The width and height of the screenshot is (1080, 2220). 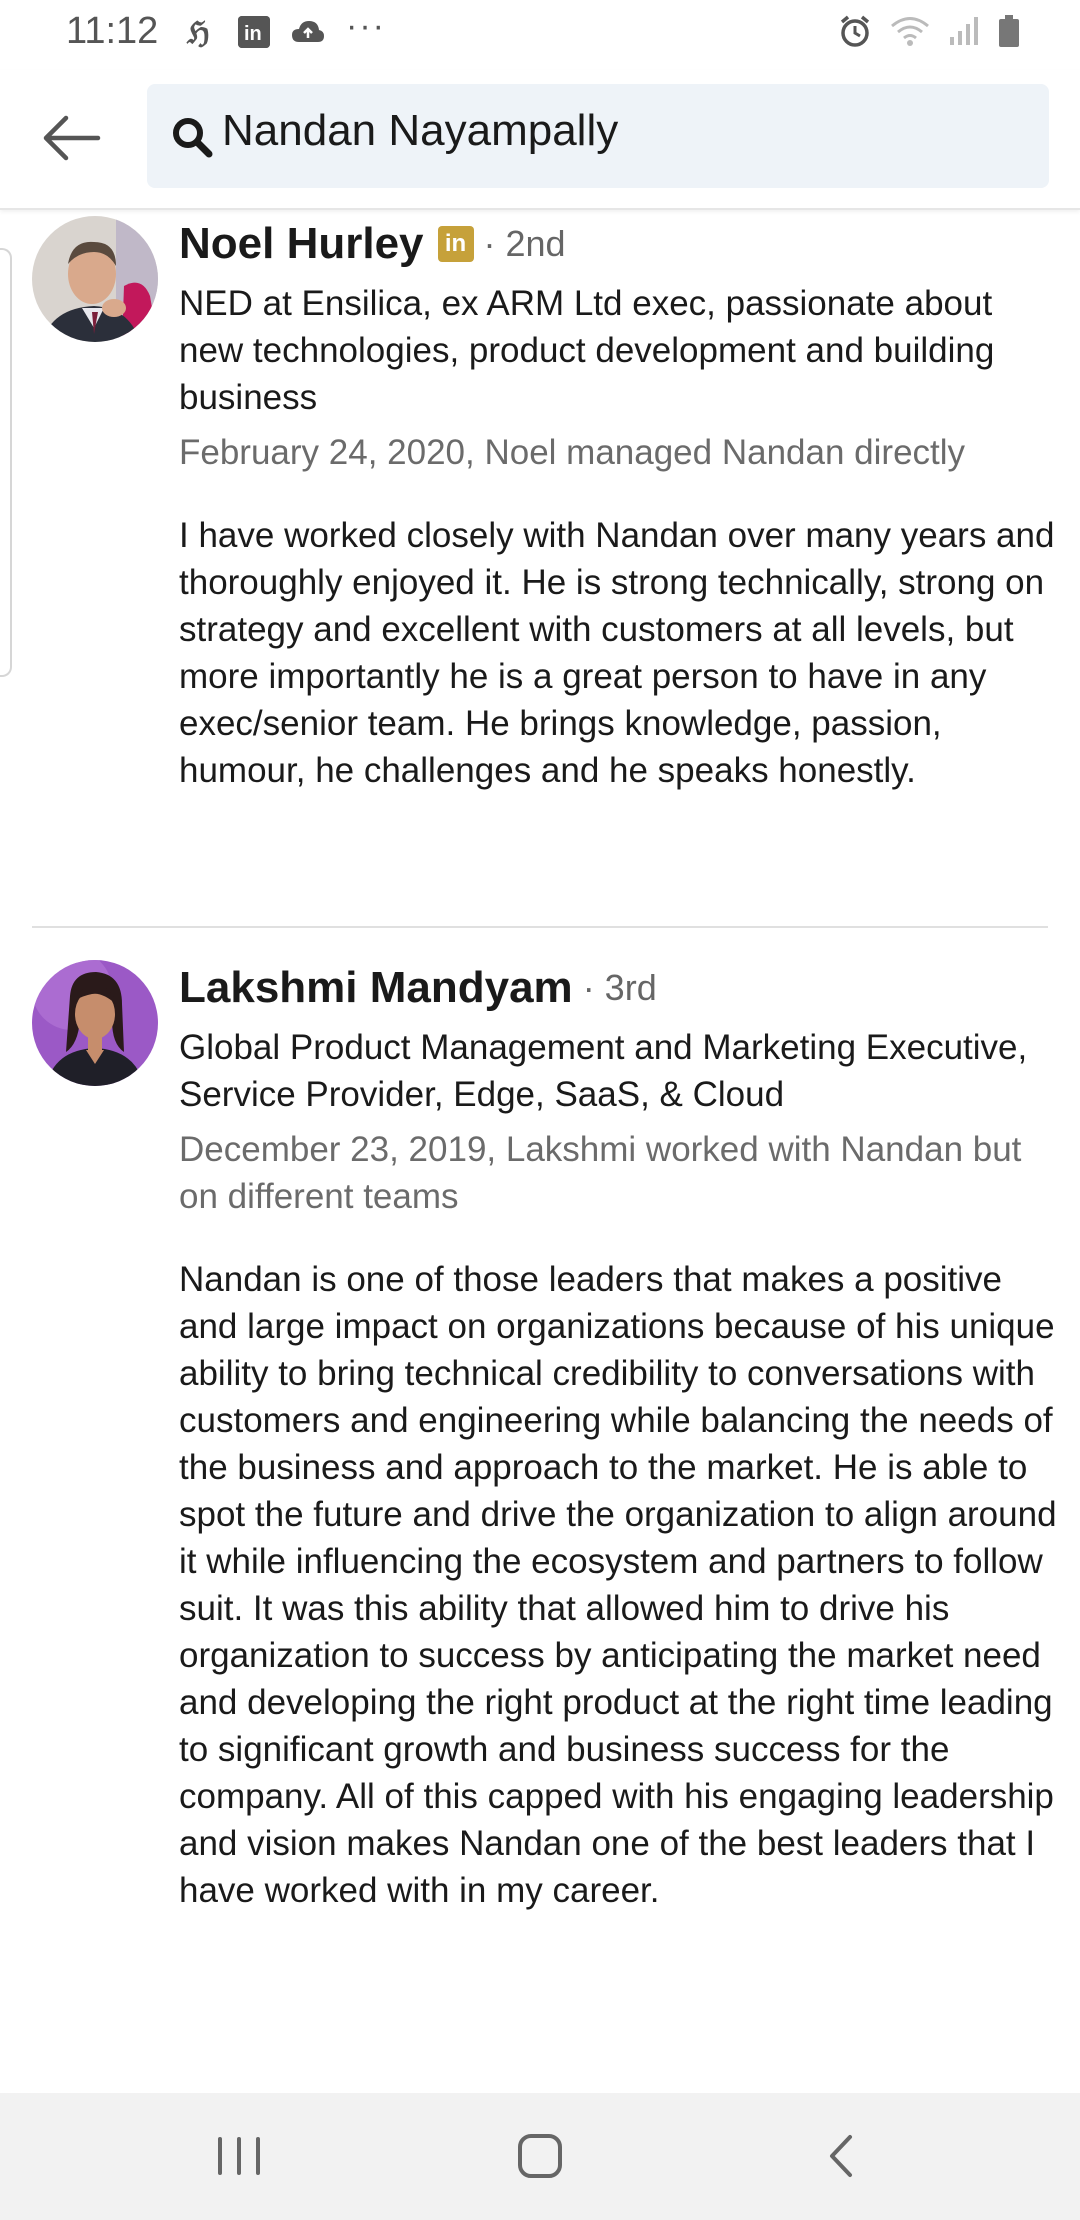 I want to click on linkedin-premium-badge-icon: in, so click(x=455, y=244).